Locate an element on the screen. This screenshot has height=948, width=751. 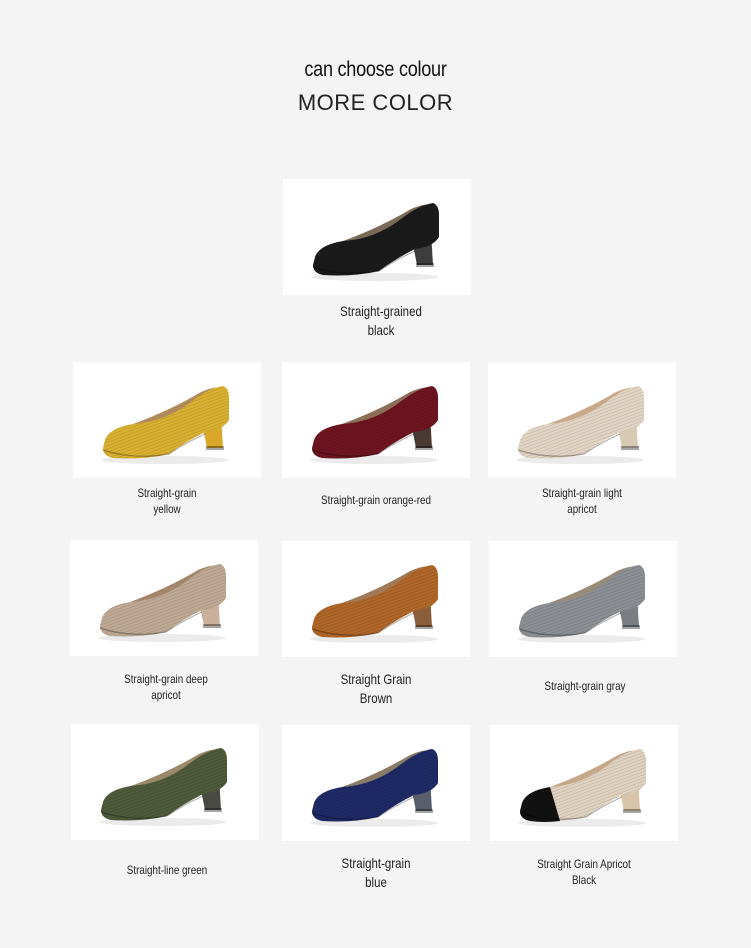
product-card-brown is located at coordinates (376, 599).